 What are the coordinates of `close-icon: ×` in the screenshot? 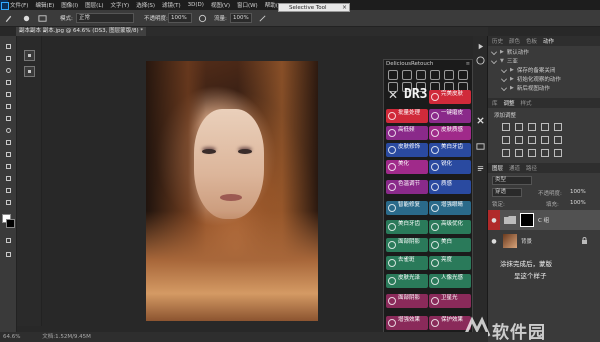 It's located at (344, 7).